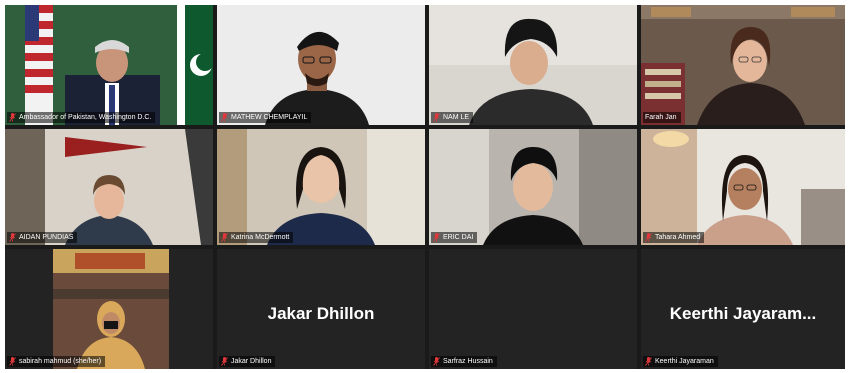  I want to click on participant-display-name: Jakar Dhillon, so click(321, 314).